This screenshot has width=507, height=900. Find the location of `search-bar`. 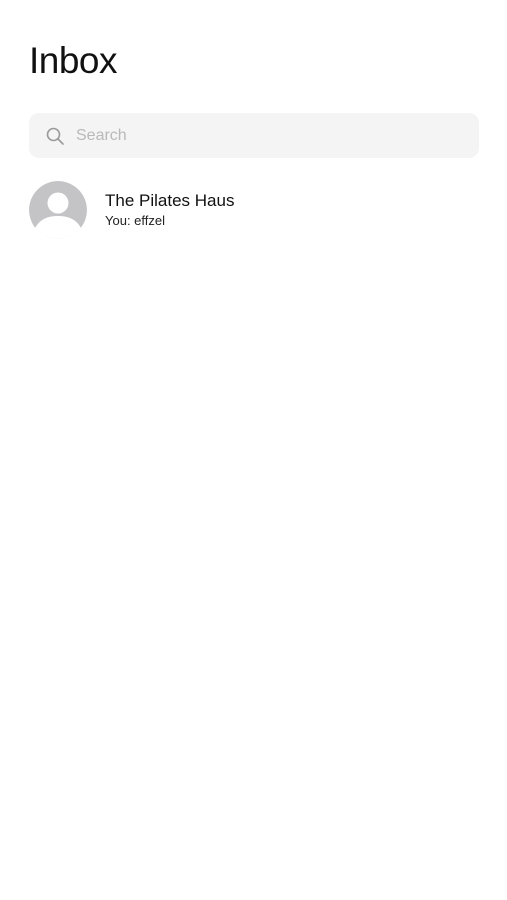

search-bar is located at coordinates (254, 135).